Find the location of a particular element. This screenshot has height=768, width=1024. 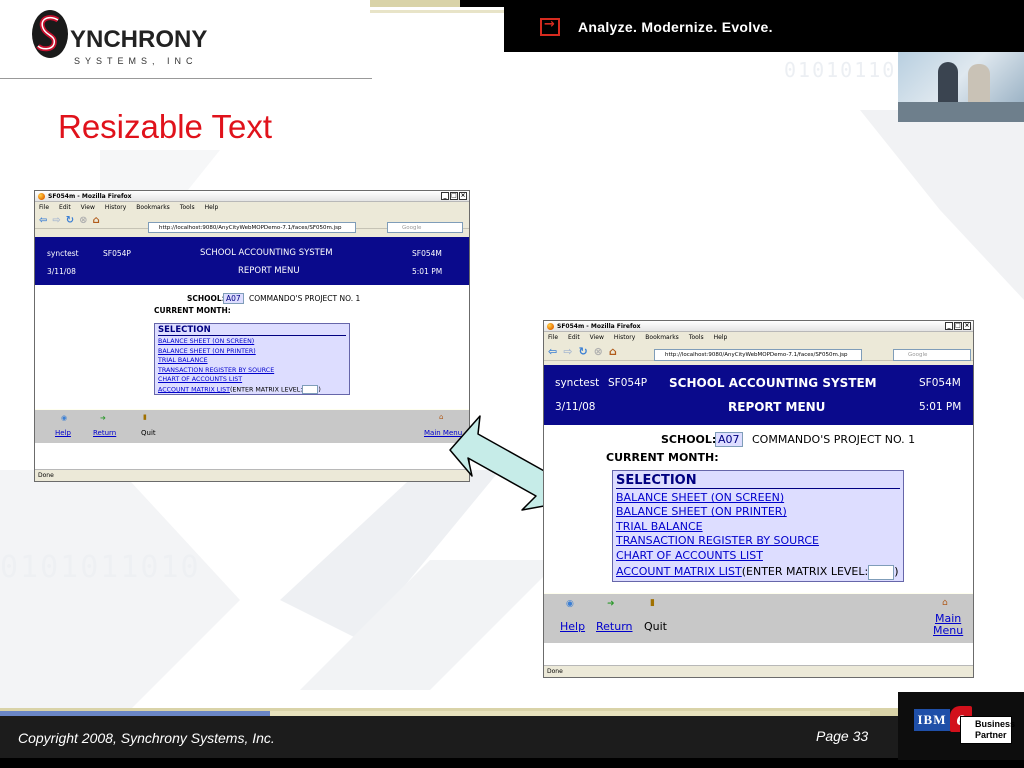

badge-business: Business is located at coordinates (995, 724).